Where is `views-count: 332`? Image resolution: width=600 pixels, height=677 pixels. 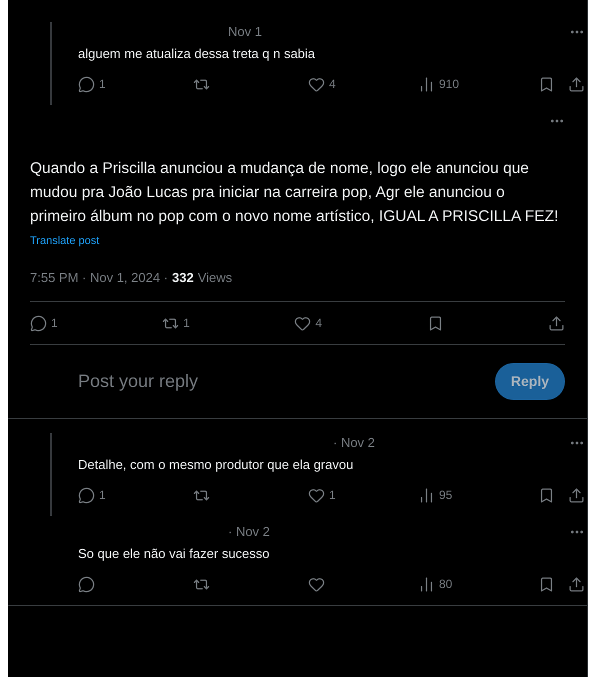 views-count: 332 is located at coordinates (183, 277).